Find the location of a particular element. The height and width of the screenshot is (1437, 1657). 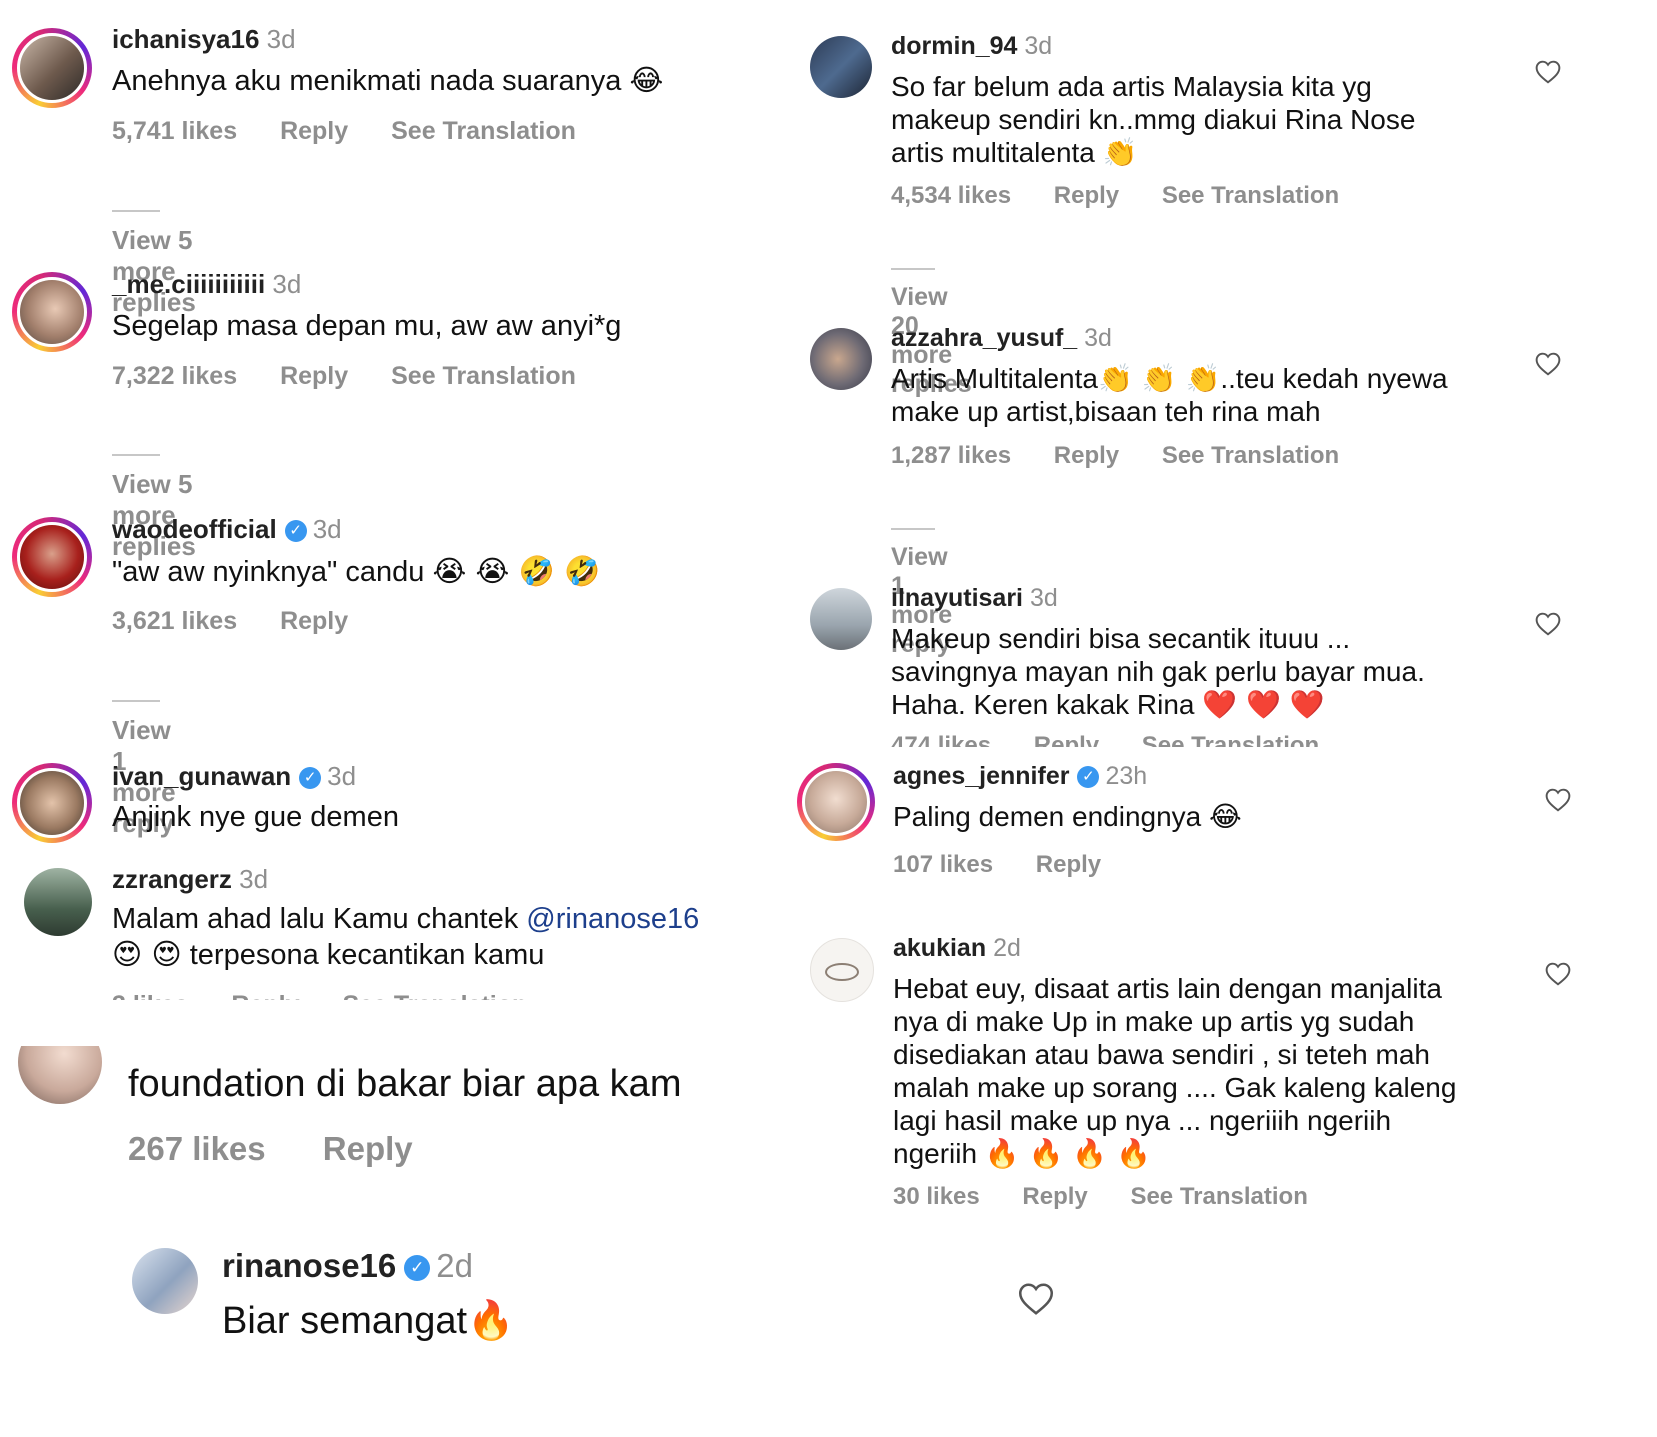

like-count: 7,322 likes is located at coordinates (174, 376).